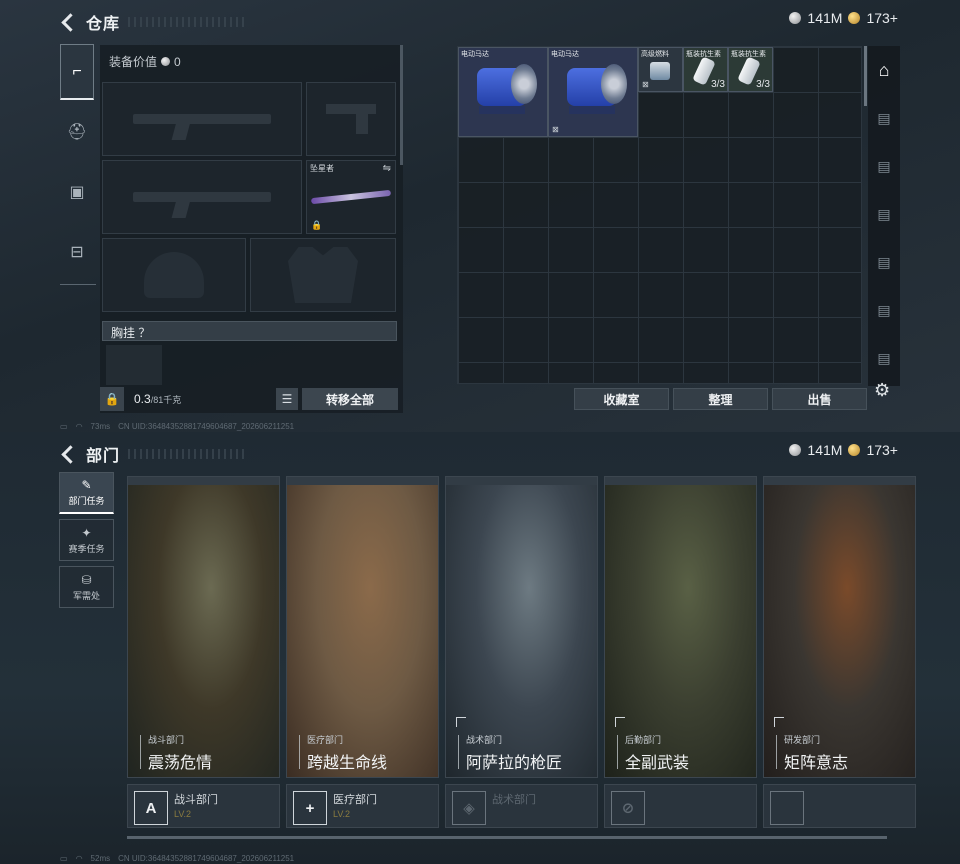 Image resolution: width=960 pixels, height=864 pixels. What do you see at coordinates (103, 24) in the screenshot?
I see `page-title: 仓库` at bounding box center [103, 24].